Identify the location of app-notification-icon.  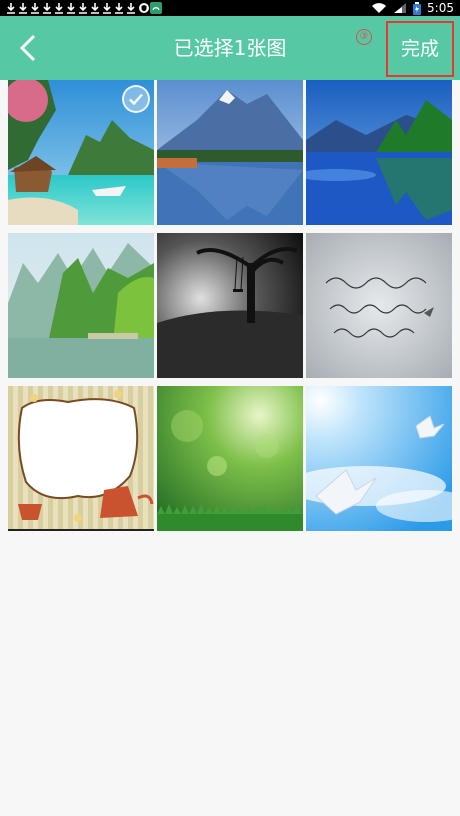
(156, 8).